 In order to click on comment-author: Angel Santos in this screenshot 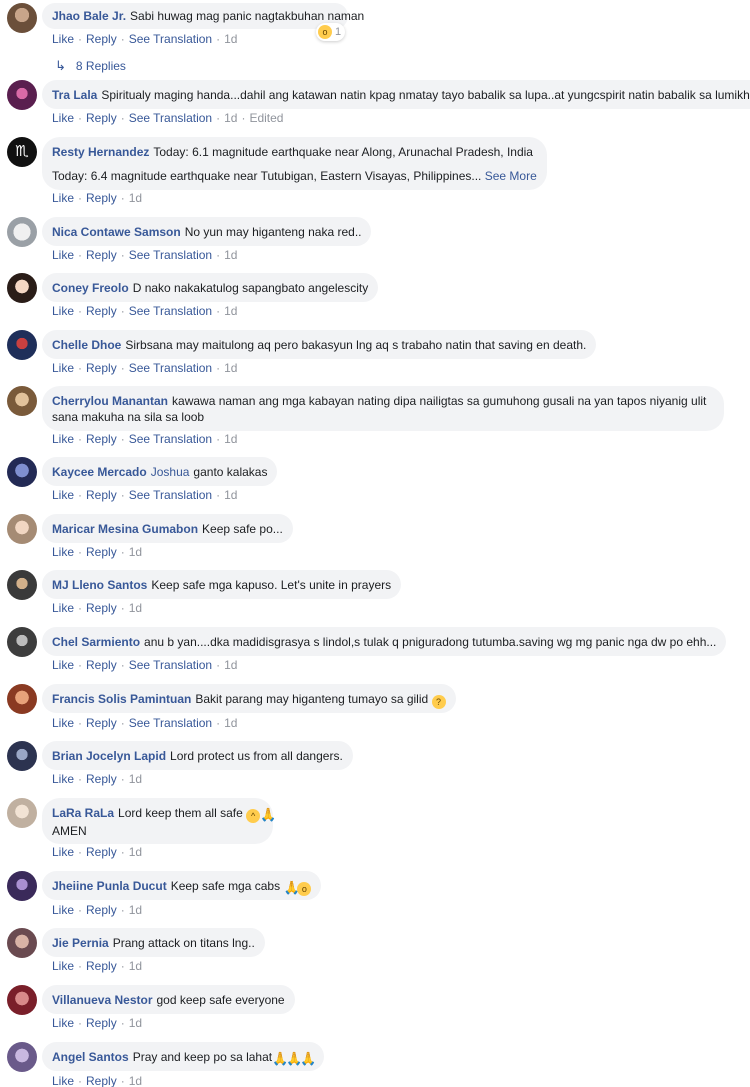, I will do `click(90, 1057)`.